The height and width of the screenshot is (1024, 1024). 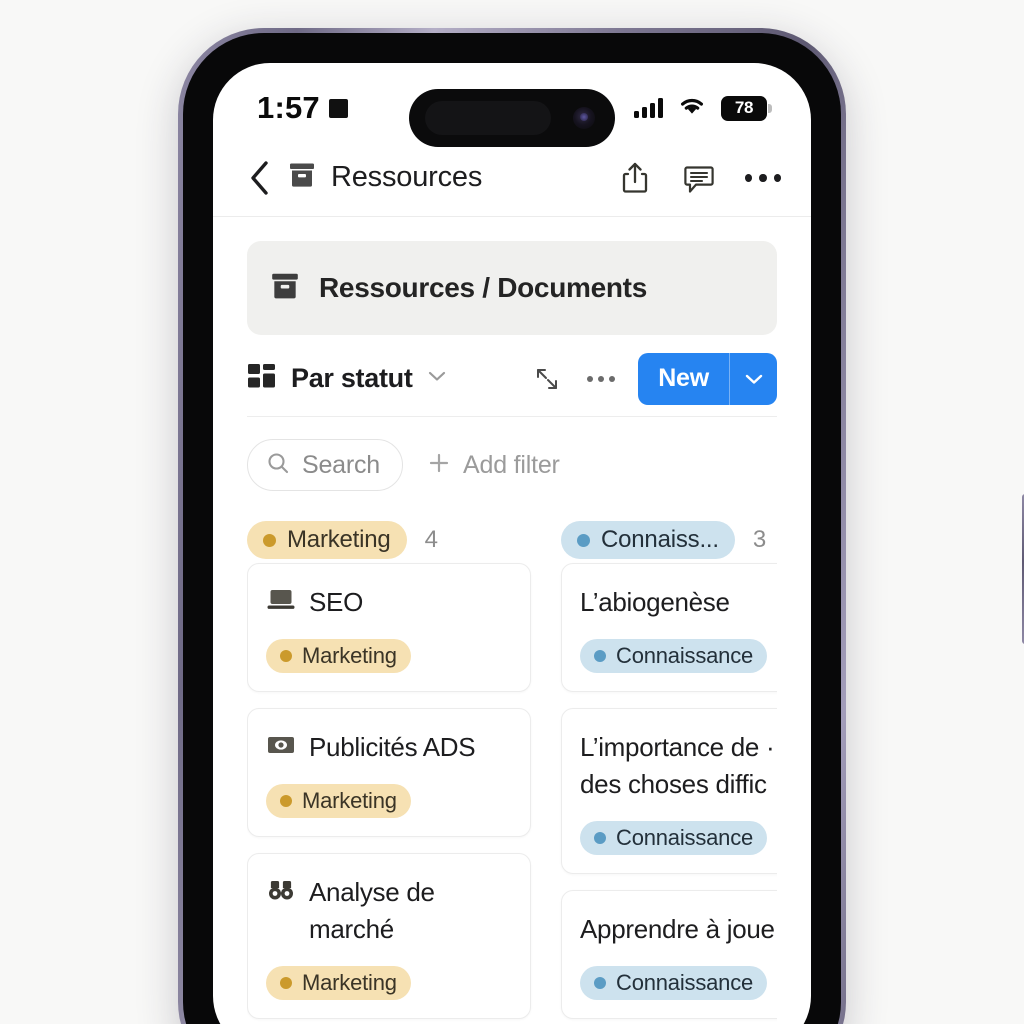 I want to click on card-title: Apprendre à joue, so click(x=677, y=928).